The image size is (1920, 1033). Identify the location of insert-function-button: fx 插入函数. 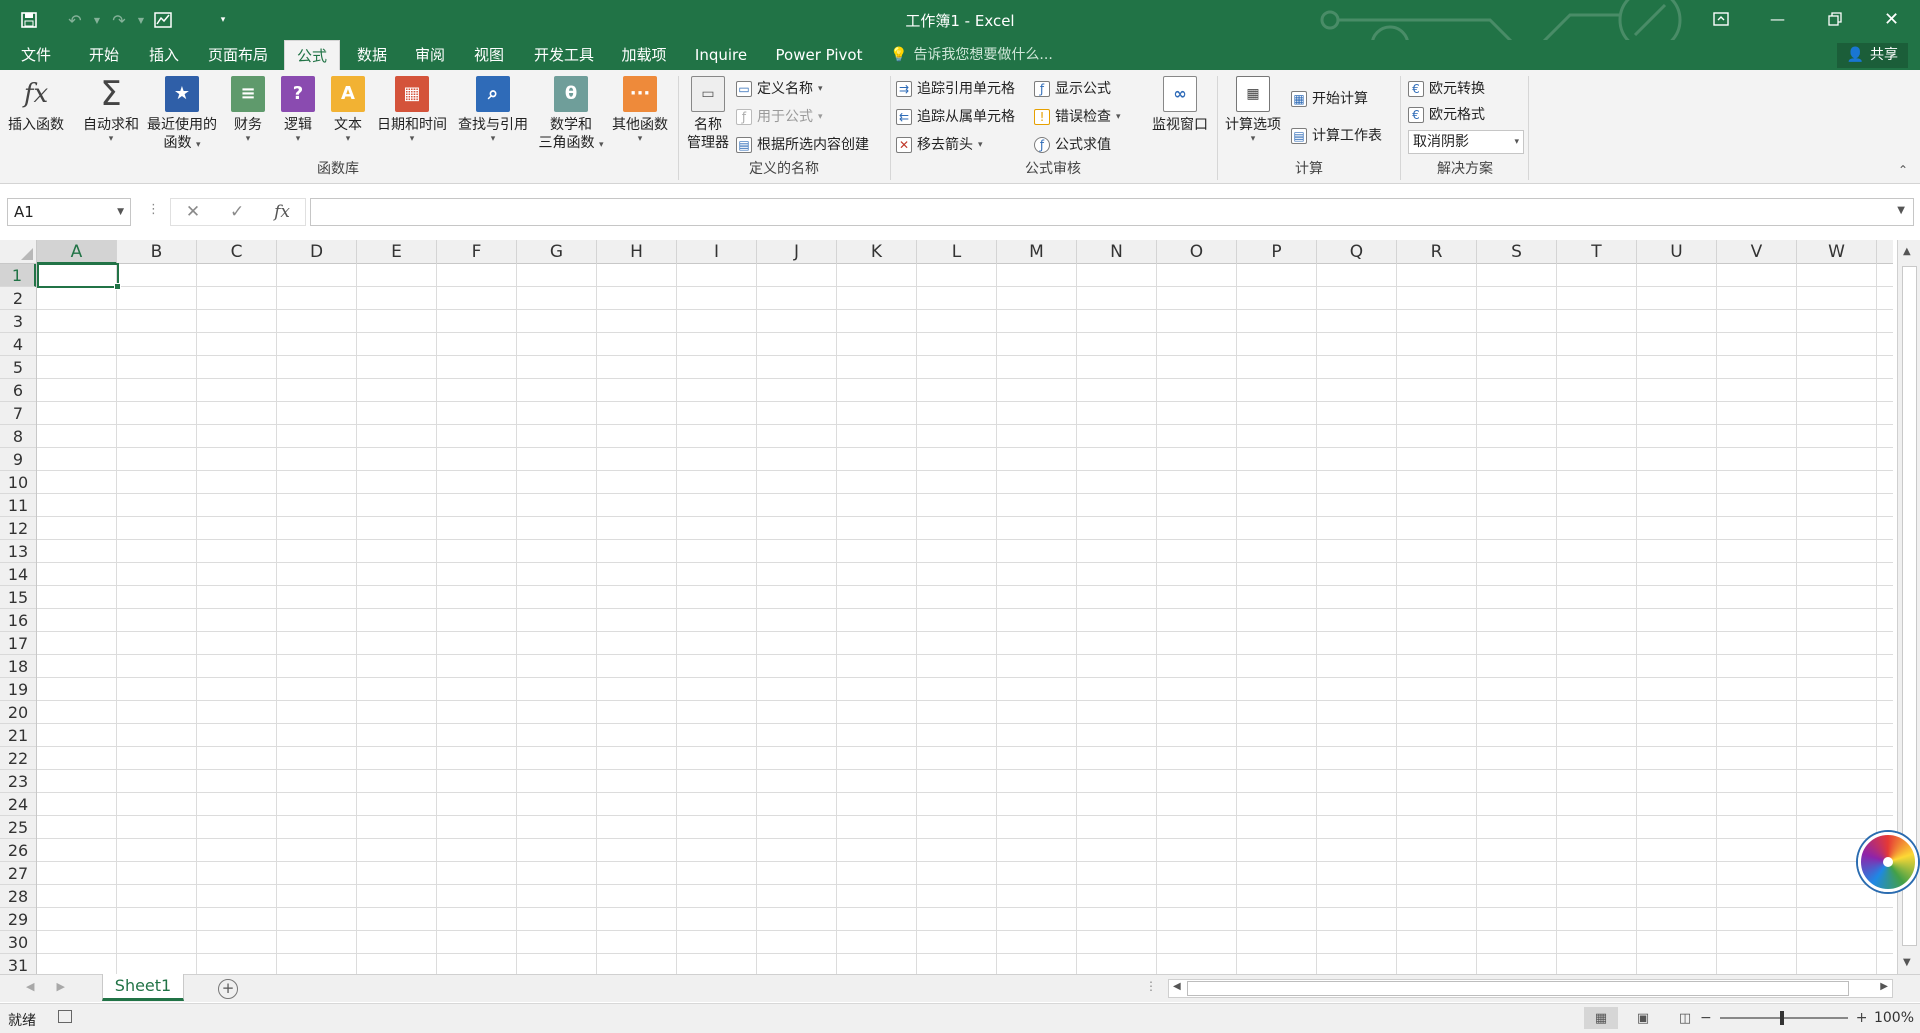
(36, 105).